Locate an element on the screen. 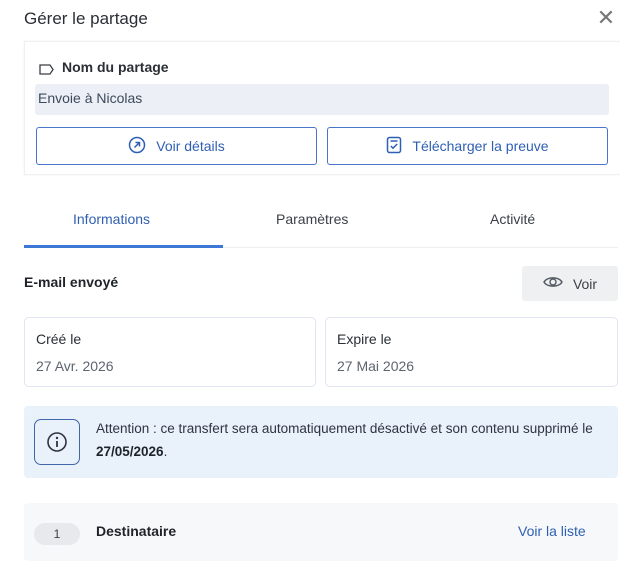 The width and height of the screenshot is (620, 566). expire-value: 27 Mai 2026 is located at coordinates (376, 366).